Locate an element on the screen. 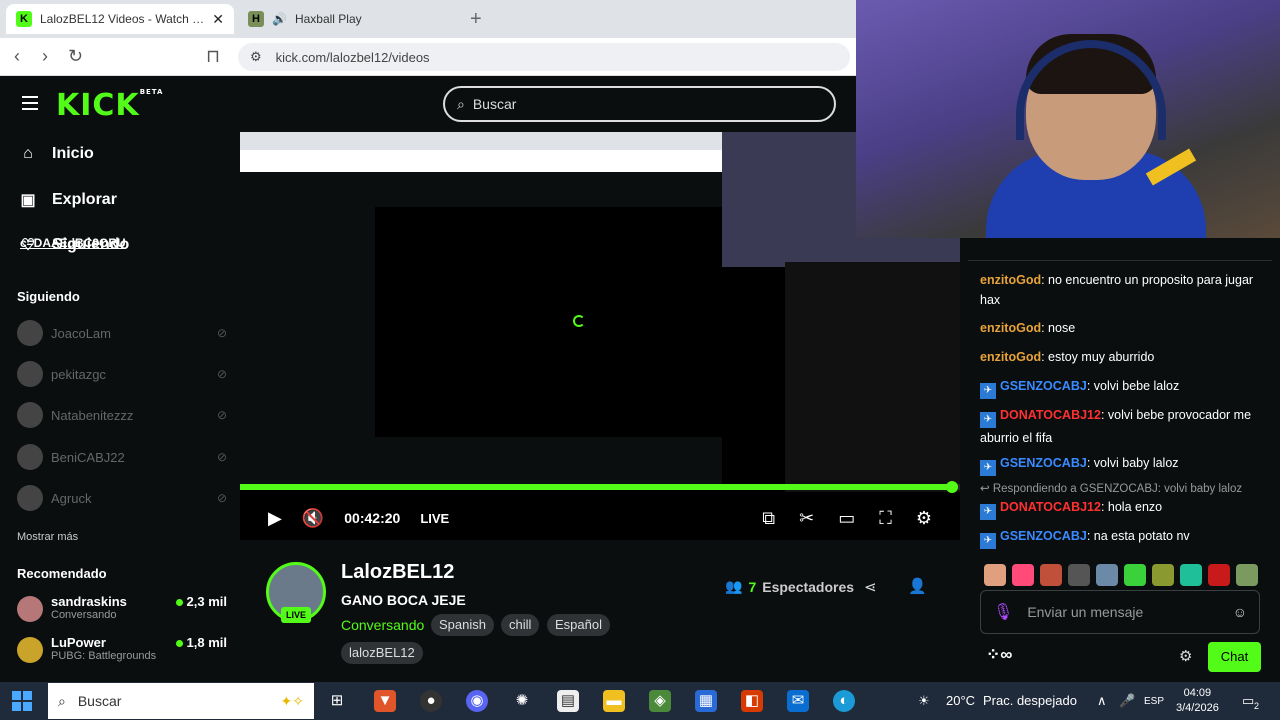 The height and width of the screenshot is (720, 1280). kick-logo: KICKBETA is located at coordinates (109, 105).